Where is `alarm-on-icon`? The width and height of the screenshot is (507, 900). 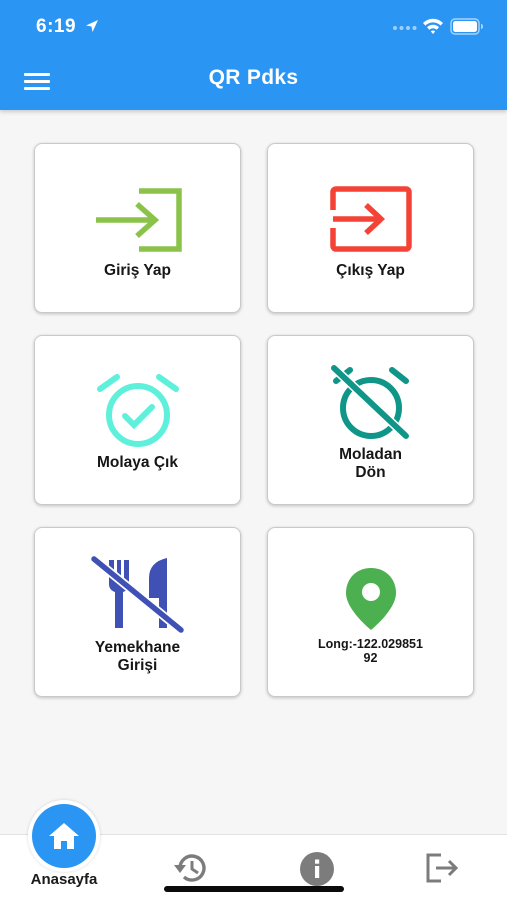 alarm-on-icon is located at coordinates (137, 410).